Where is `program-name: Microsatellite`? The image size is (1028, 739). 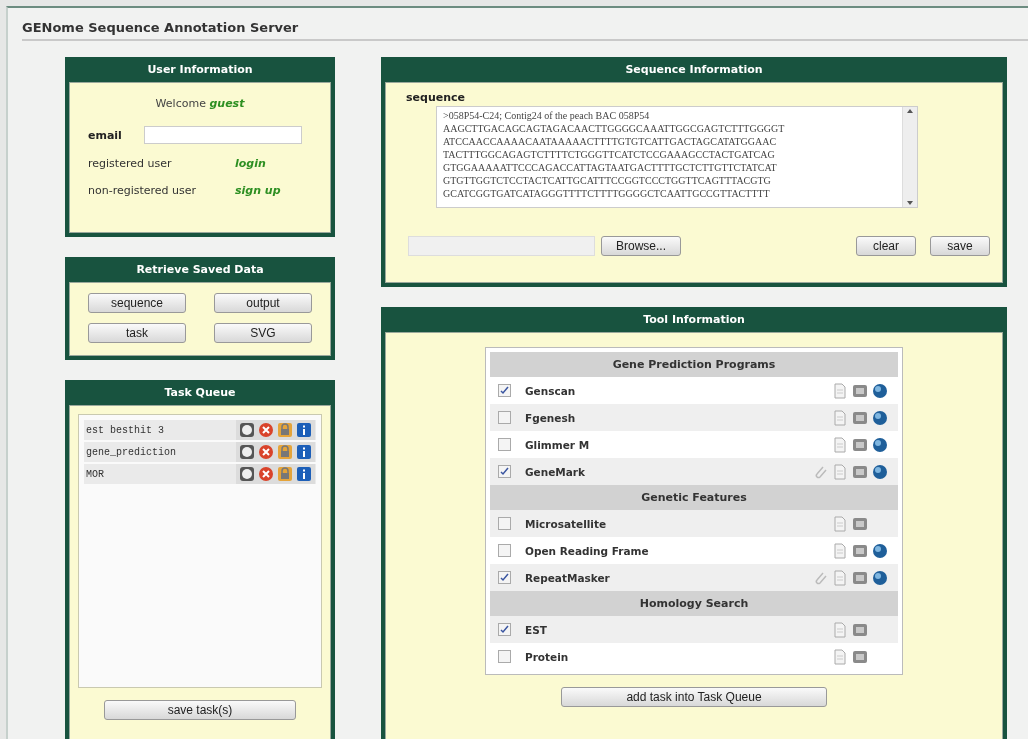
program-name: Microsatellite is located at coordinates (566, 523).